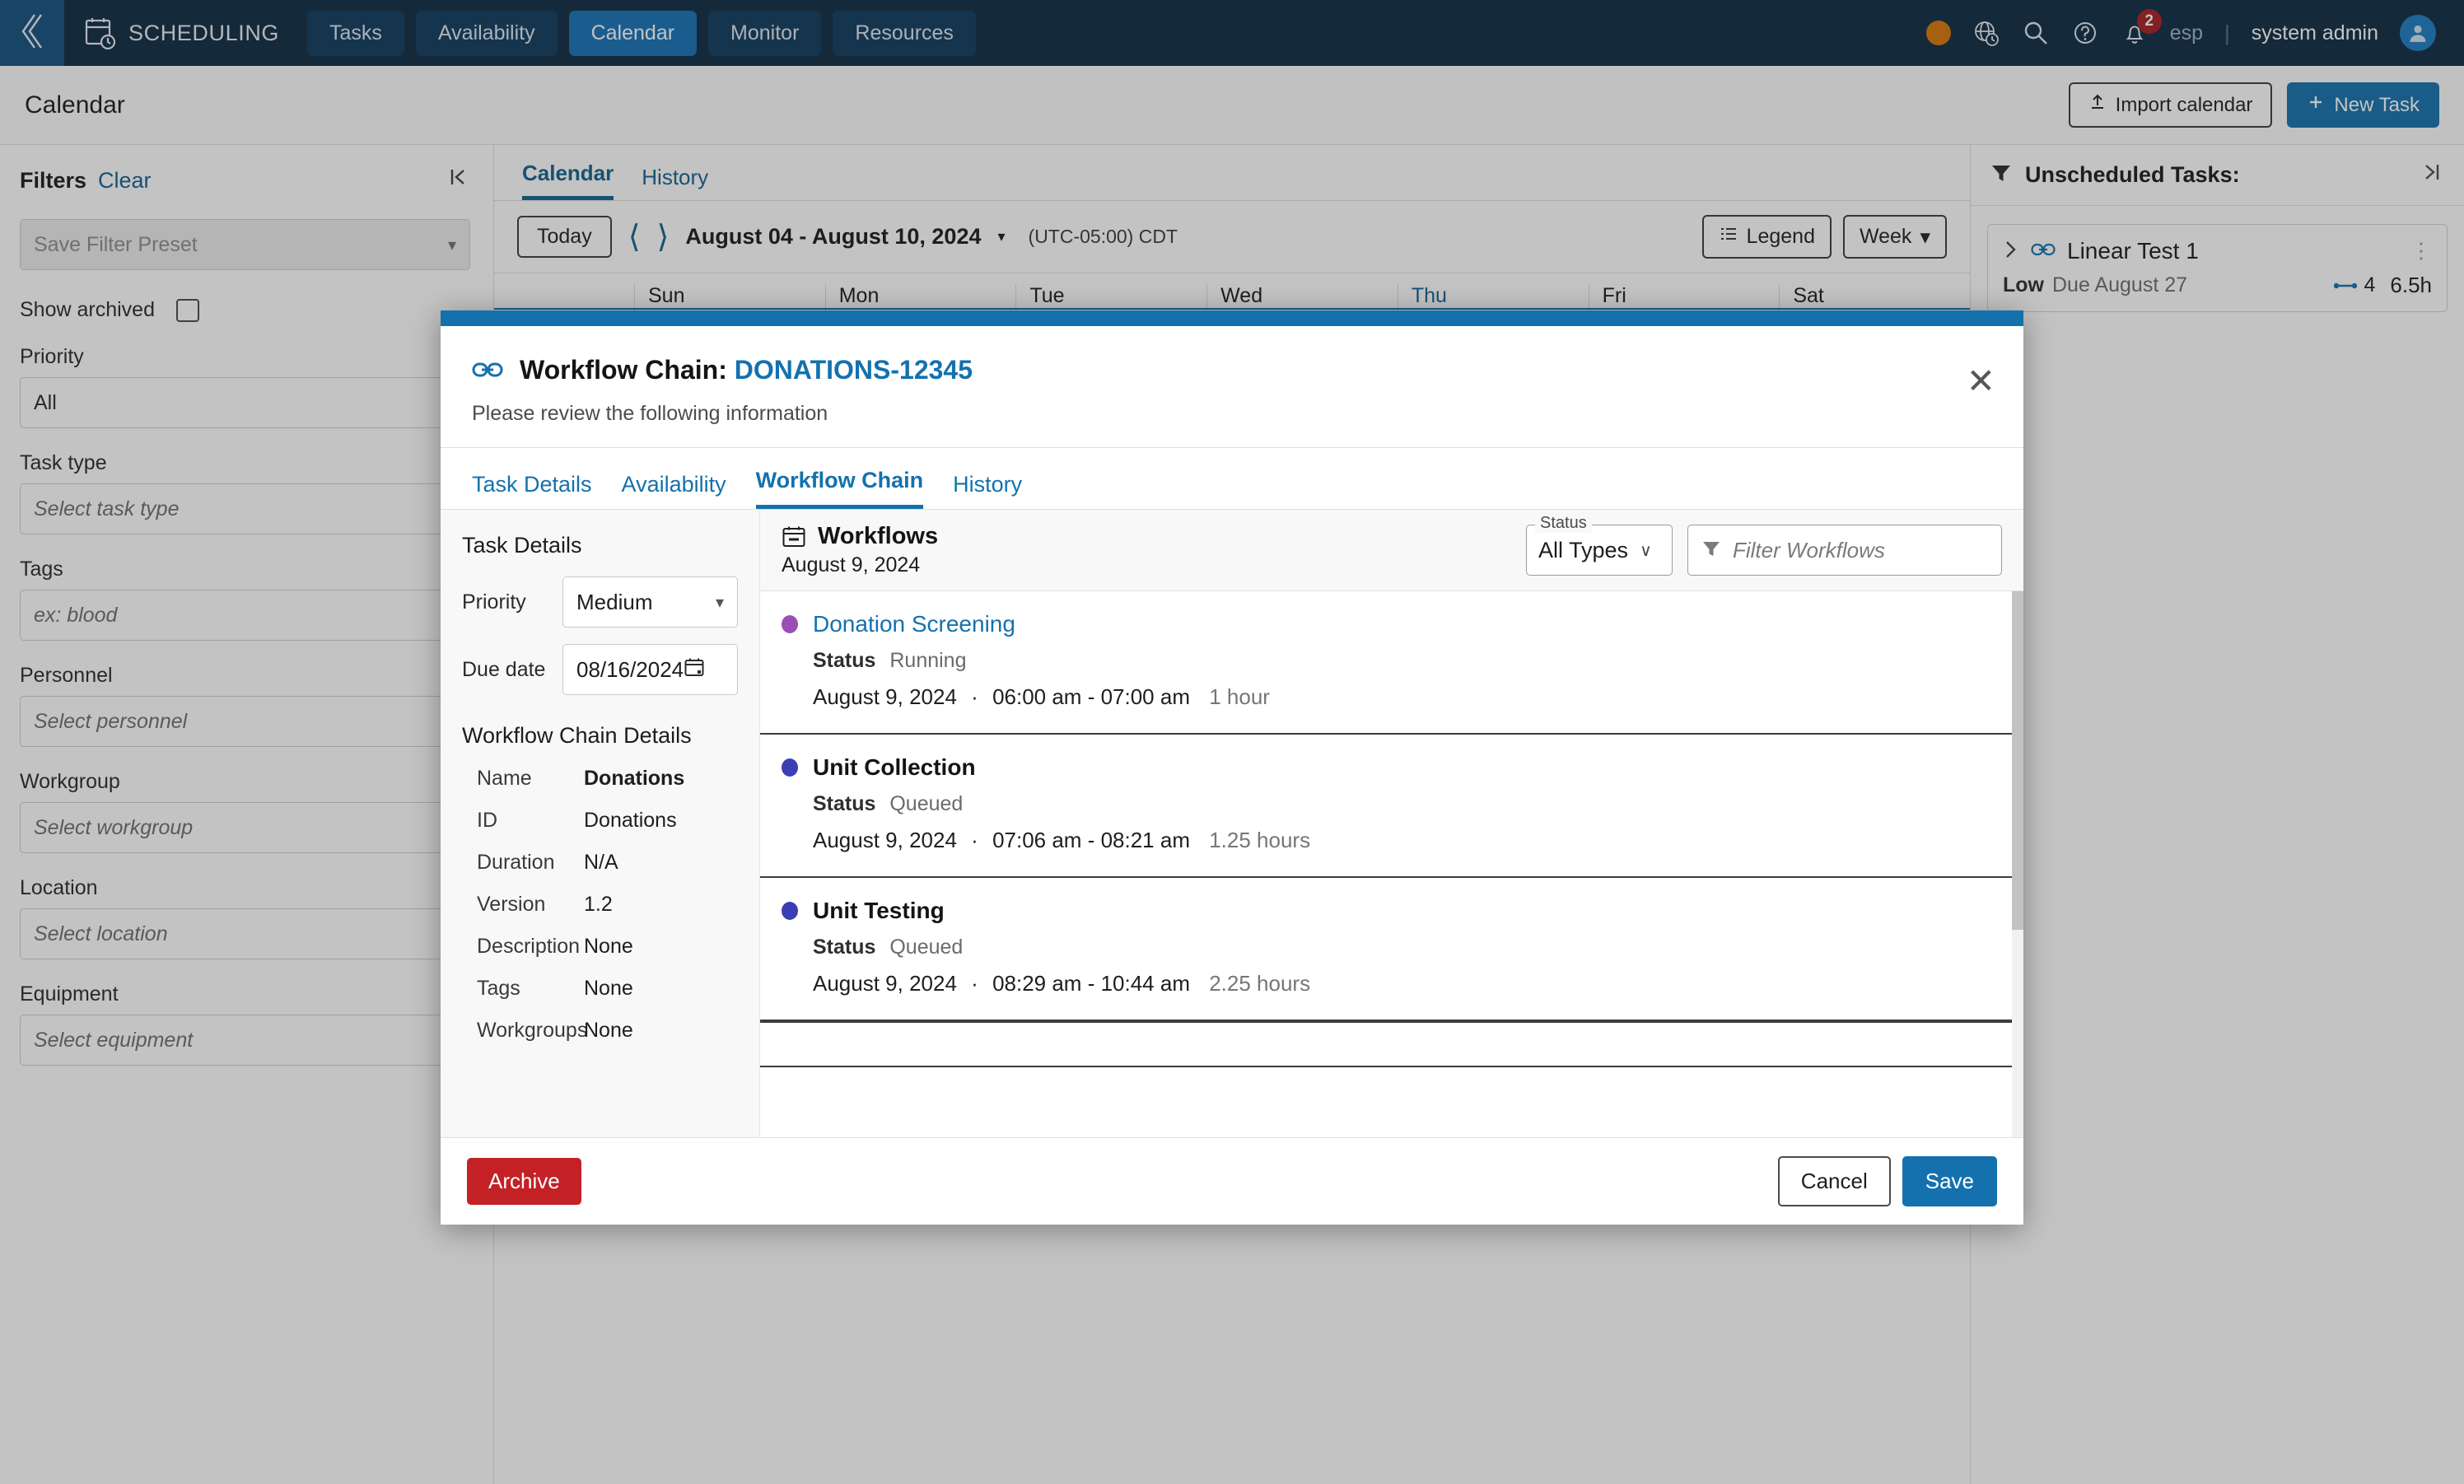 The height and width of the screenshot is (1484, 2464). I want to click on workflow-name: Unit Collection, so click(894, 767).